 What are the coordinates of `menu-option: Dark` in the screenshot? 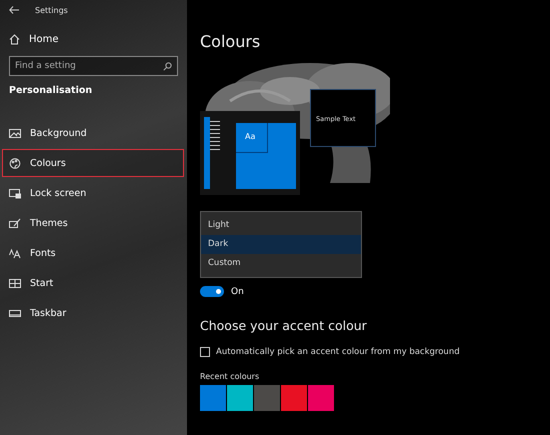 It's located at (281, 244).